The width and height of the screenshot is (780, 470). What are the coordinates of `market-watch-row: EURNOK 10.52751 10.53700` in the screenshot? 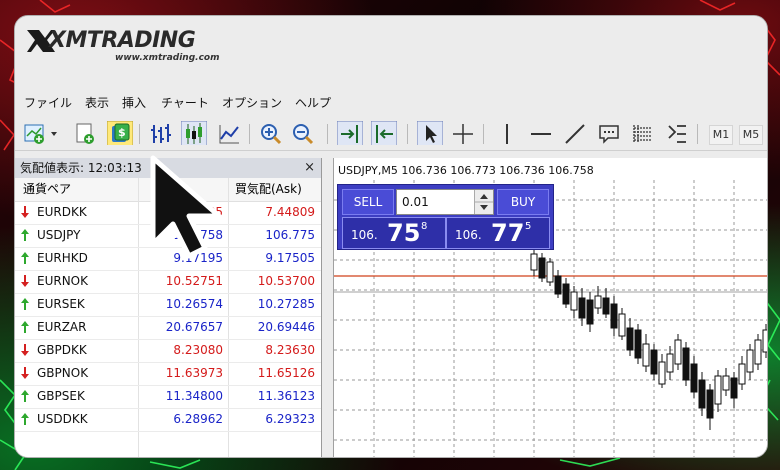 It's located at (168, 282).